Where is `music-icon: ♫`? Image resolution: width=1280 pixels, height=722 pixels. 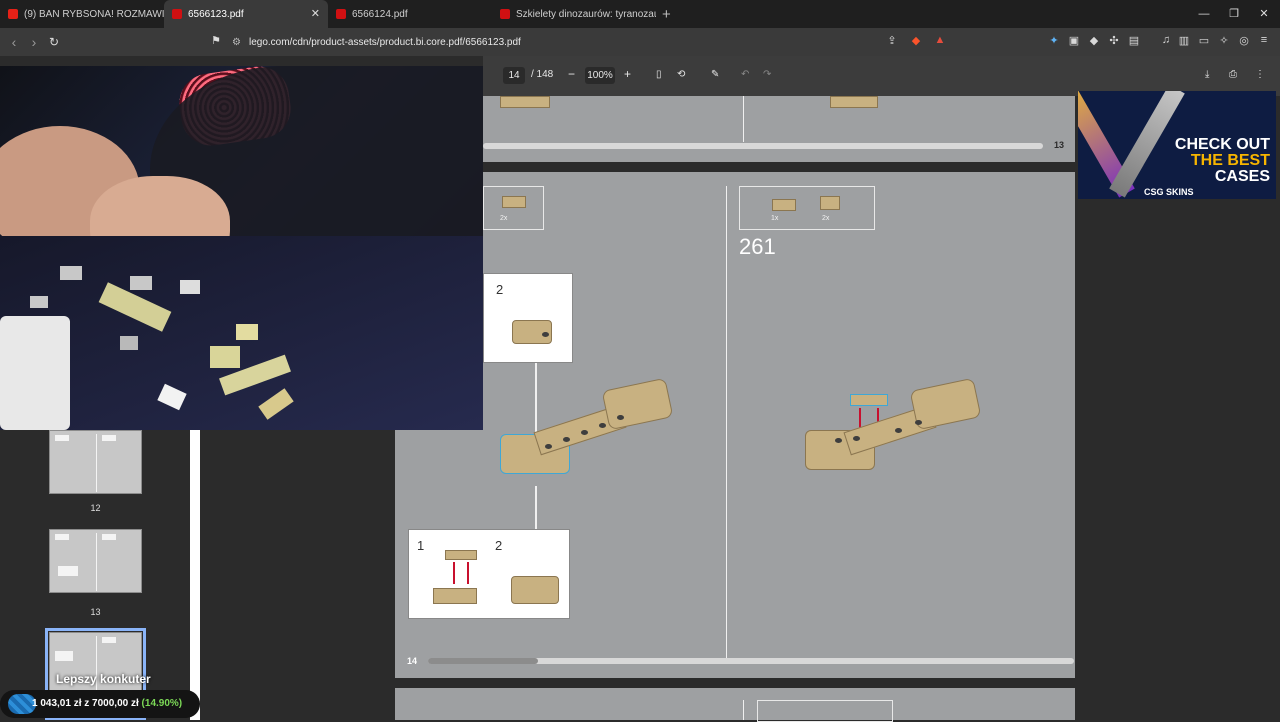 music-icon: ♫ is located at coordinates (1166, 40).